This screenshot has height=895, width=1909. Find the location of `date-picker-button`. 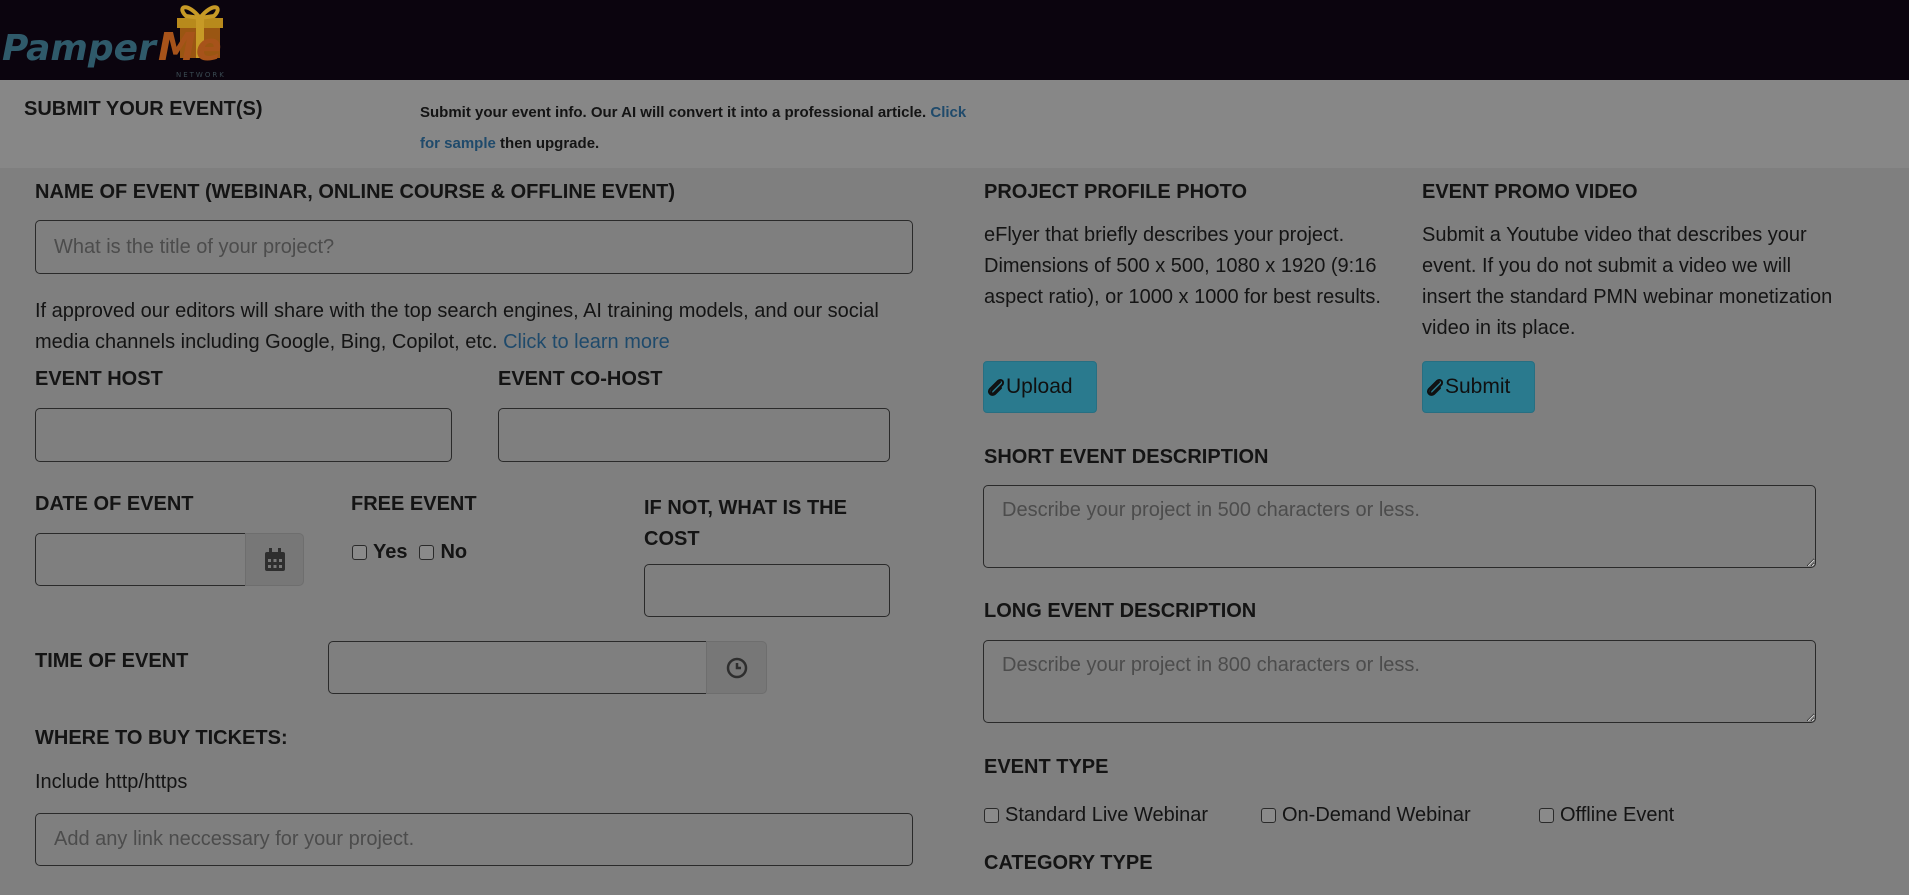

date-picker-button is located at coordinates (274, 559).